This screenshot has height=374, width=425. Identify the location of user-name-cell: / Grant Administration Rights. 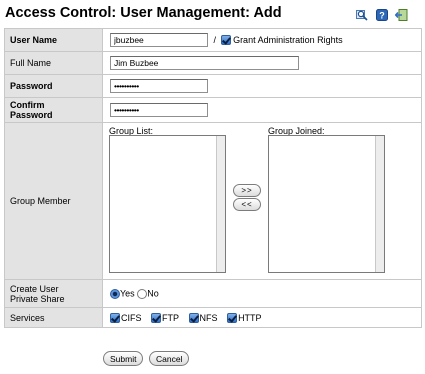
(262, 40).